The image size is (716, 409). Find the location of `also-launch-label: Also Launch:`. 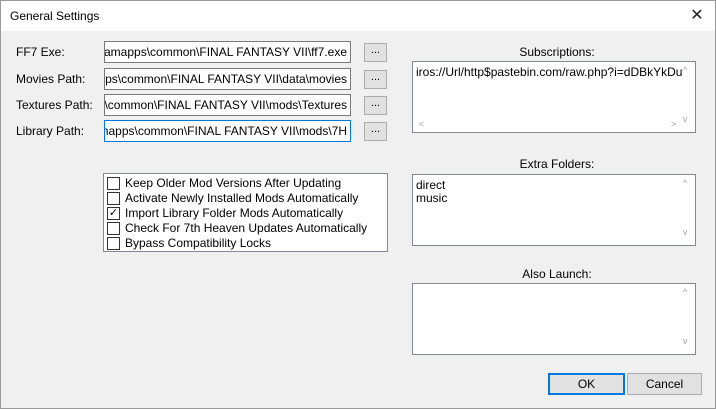

also-launch-label: Also Launch: is located at coordinates (557, 274).